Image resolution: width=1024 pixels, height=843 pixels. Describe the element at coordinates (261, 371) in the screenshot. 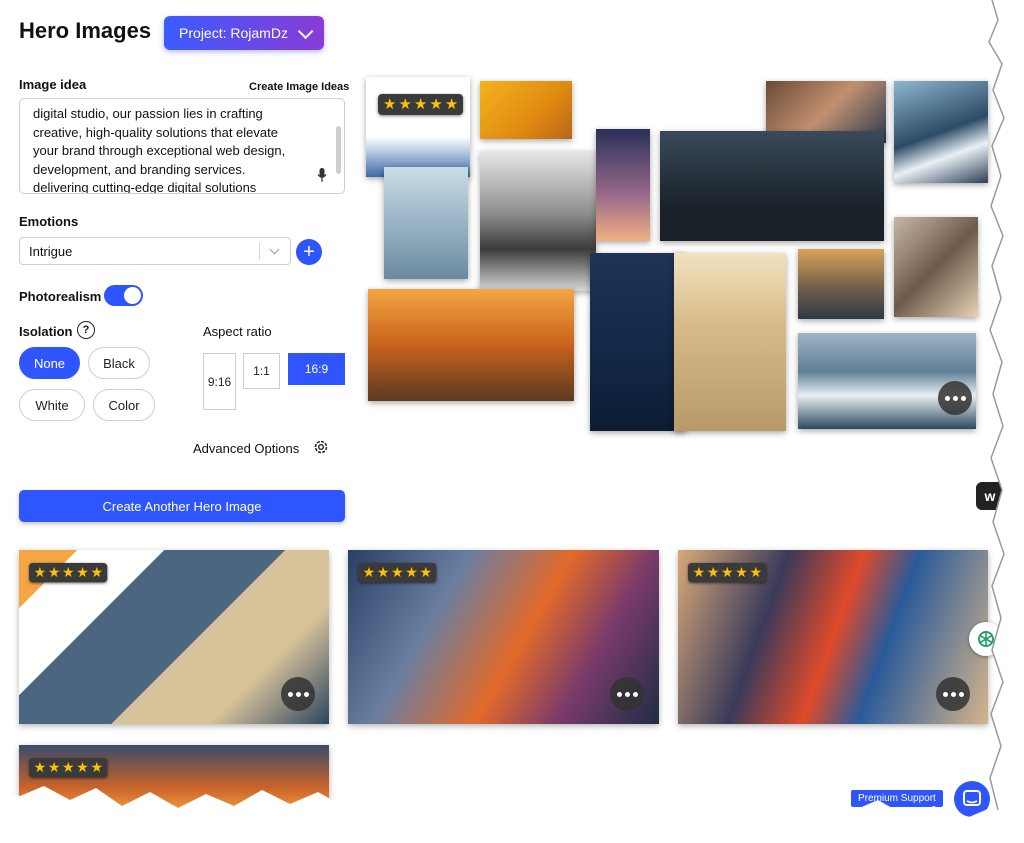

I see `aspect-1-1-button: 1:1` at that location.